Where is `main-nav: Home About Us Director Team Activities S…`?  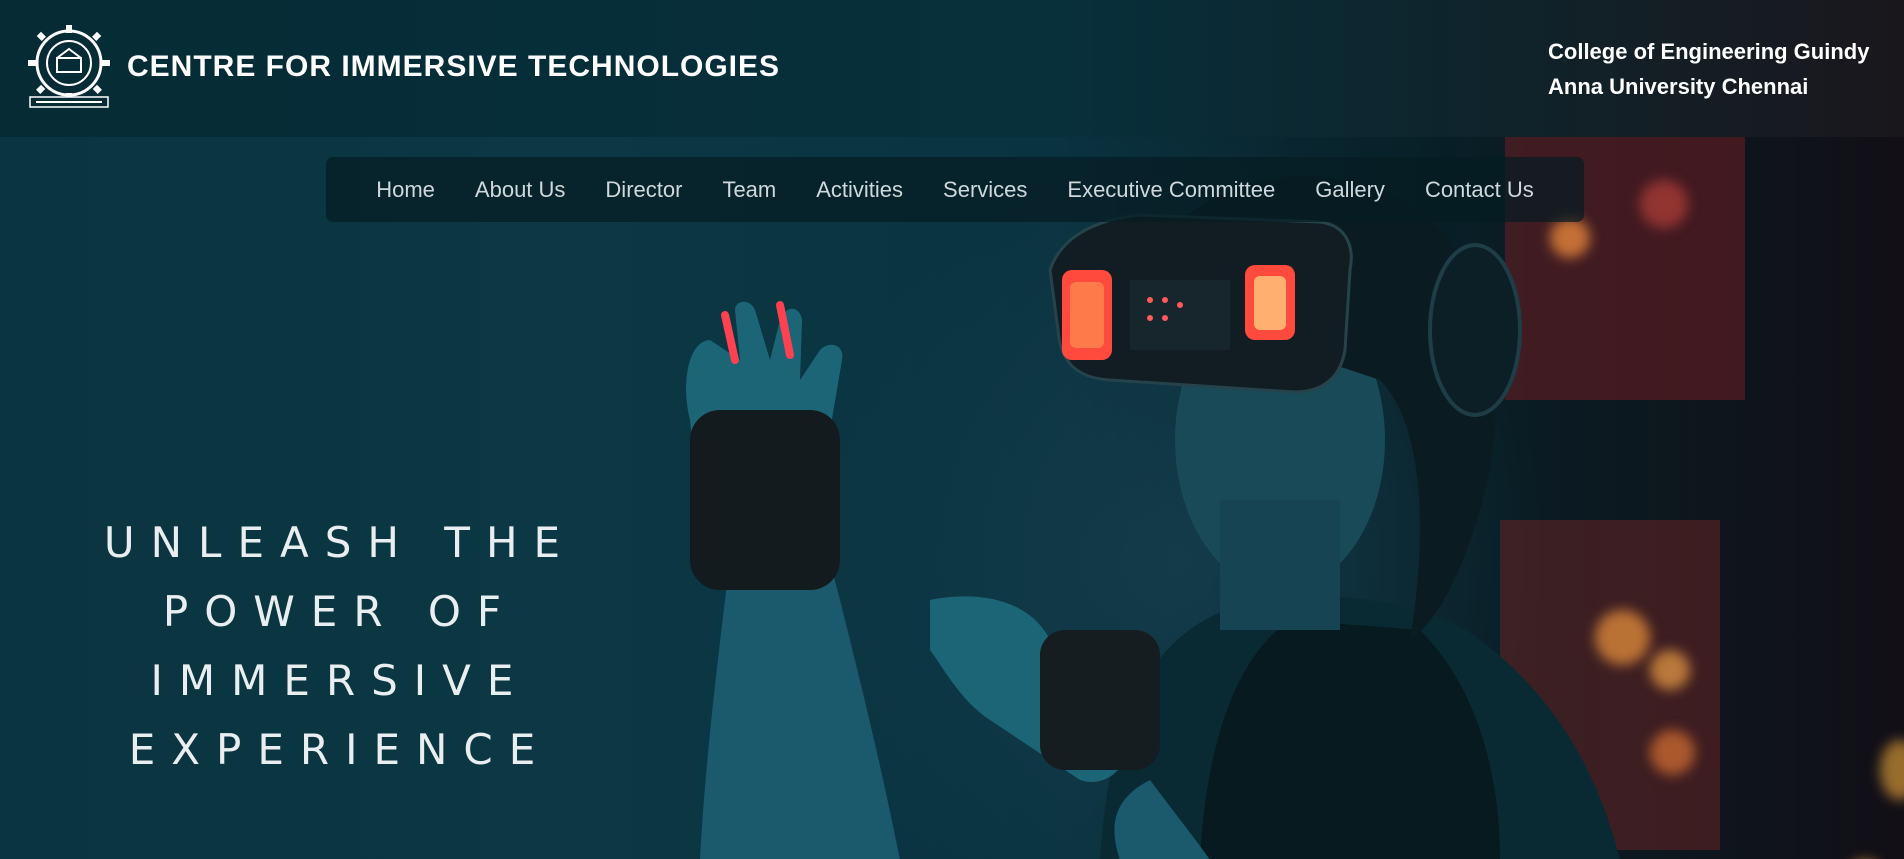
main-nav: Home About Us Director Team Activities S… is located at coordinates (955, 189).